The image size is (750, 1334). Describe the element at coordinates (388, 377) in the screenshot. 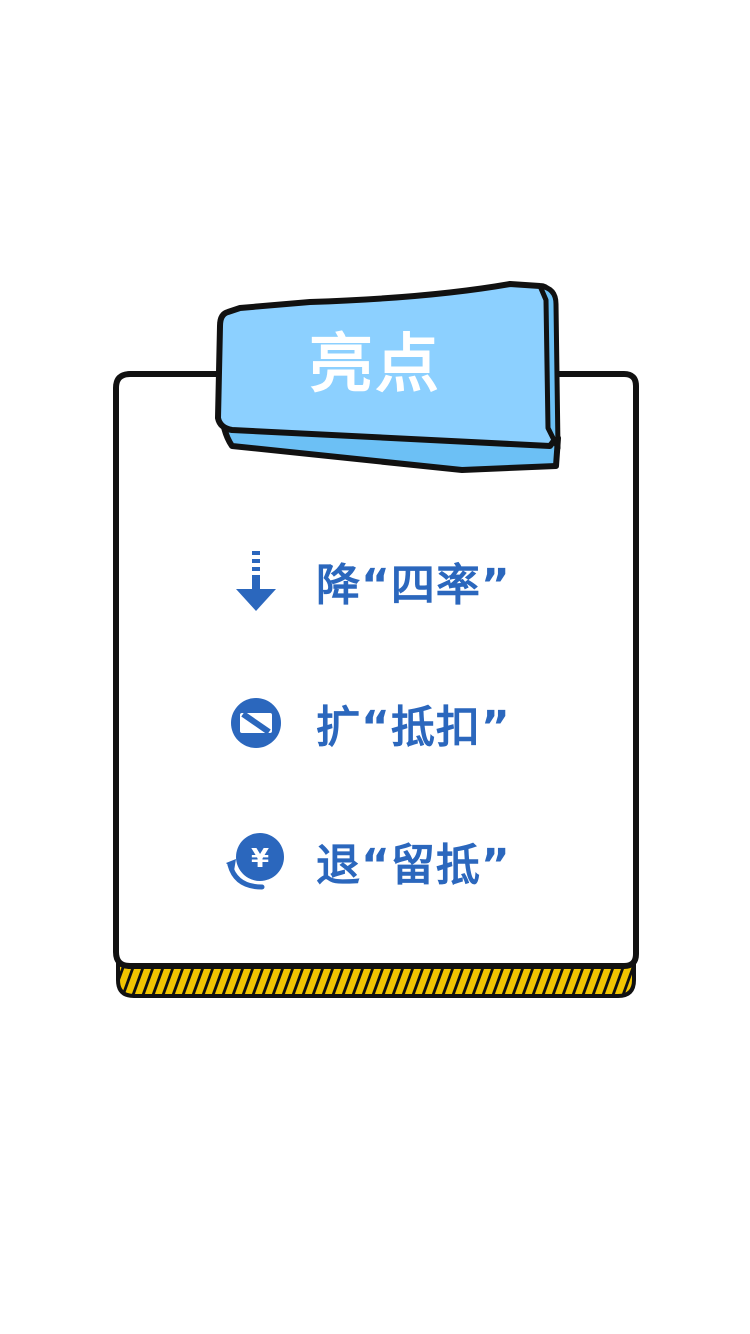

I see `title-tag` at that location.